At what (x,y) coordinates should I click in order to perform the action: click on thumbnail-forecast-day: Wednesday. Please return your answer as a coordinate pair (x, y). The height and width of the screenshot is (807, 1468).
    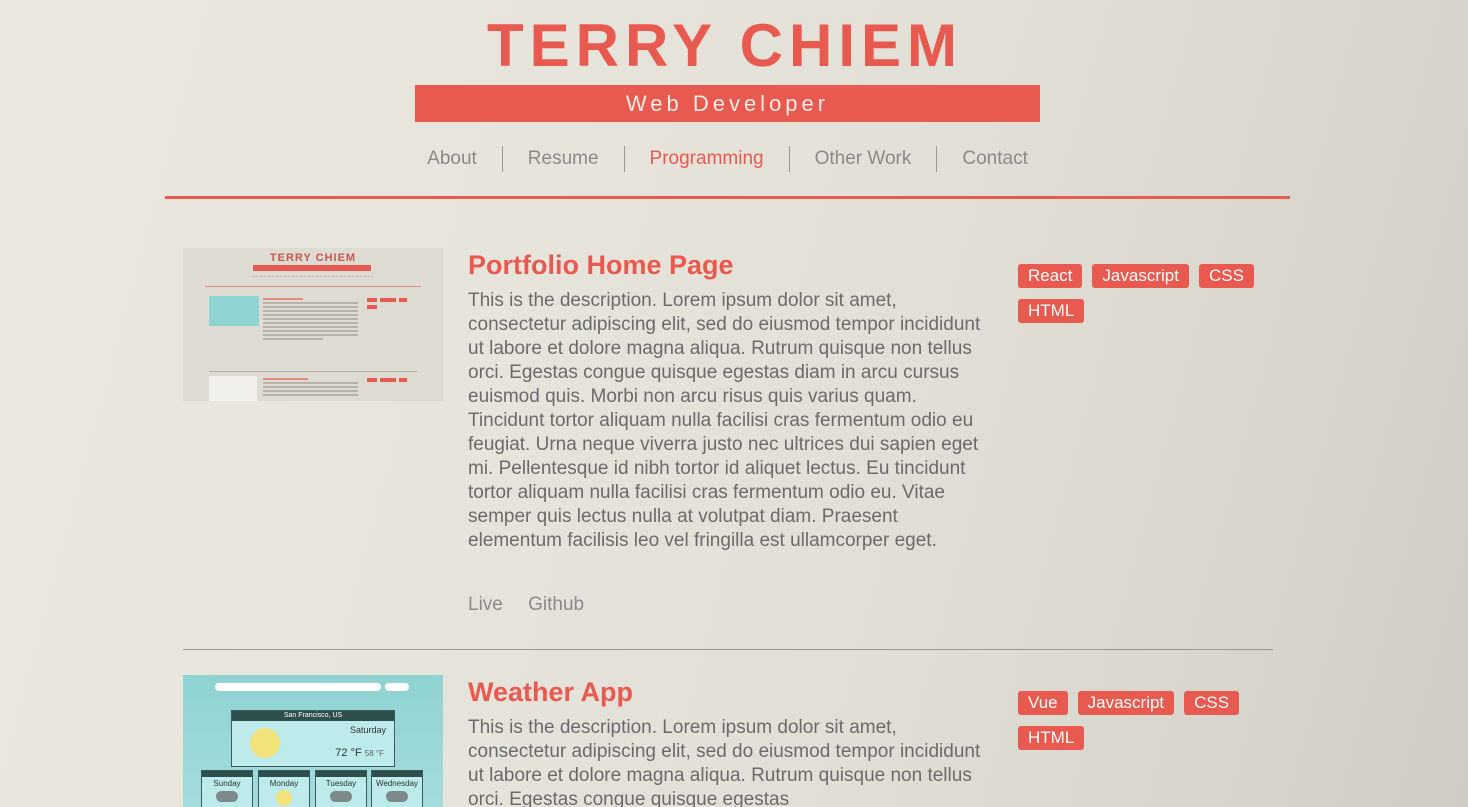
    Looking at the image, I should click on (397, 788).